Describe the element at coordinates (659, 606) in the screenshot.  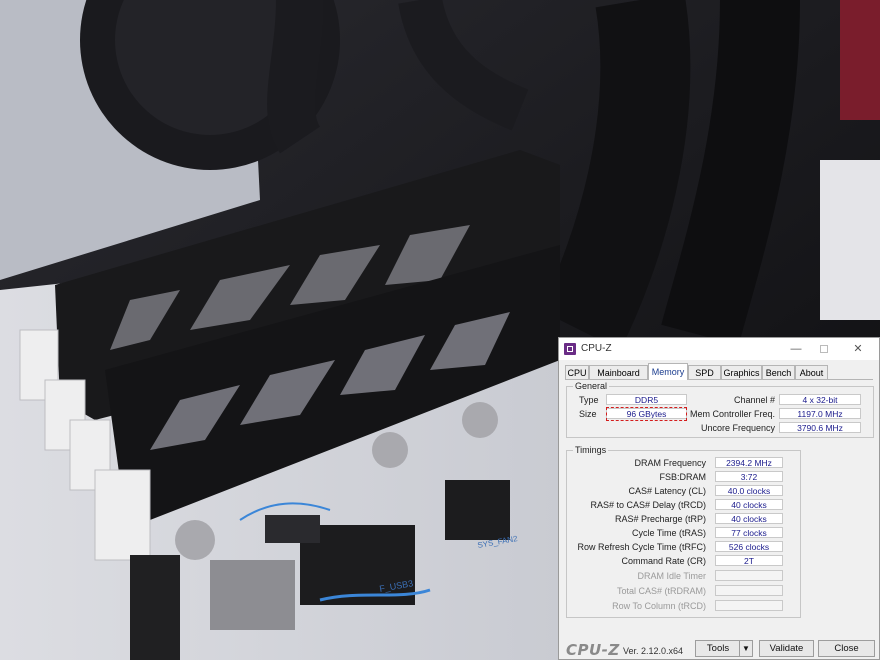
I see `row-to-column-label: Row To Column (tRCD)` at that location.